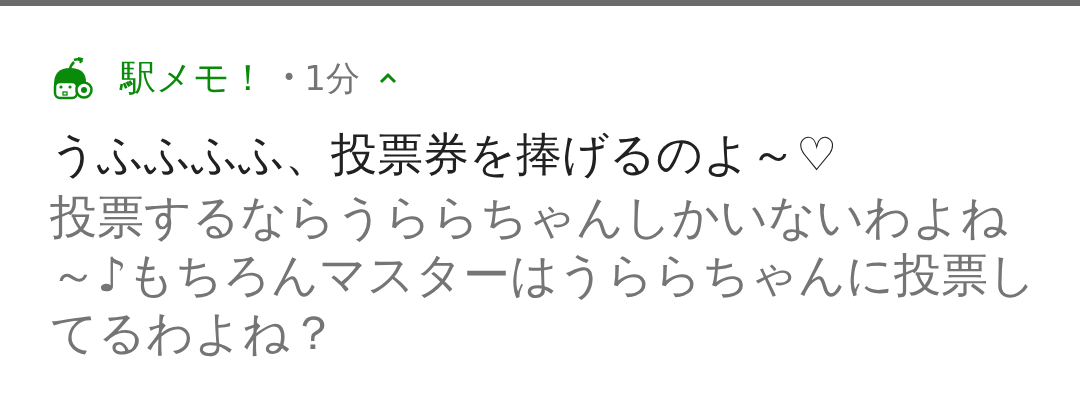  Describe the element at coordinates (332, 78) in the screenshot. I see `timestamp: 1分` at that location.